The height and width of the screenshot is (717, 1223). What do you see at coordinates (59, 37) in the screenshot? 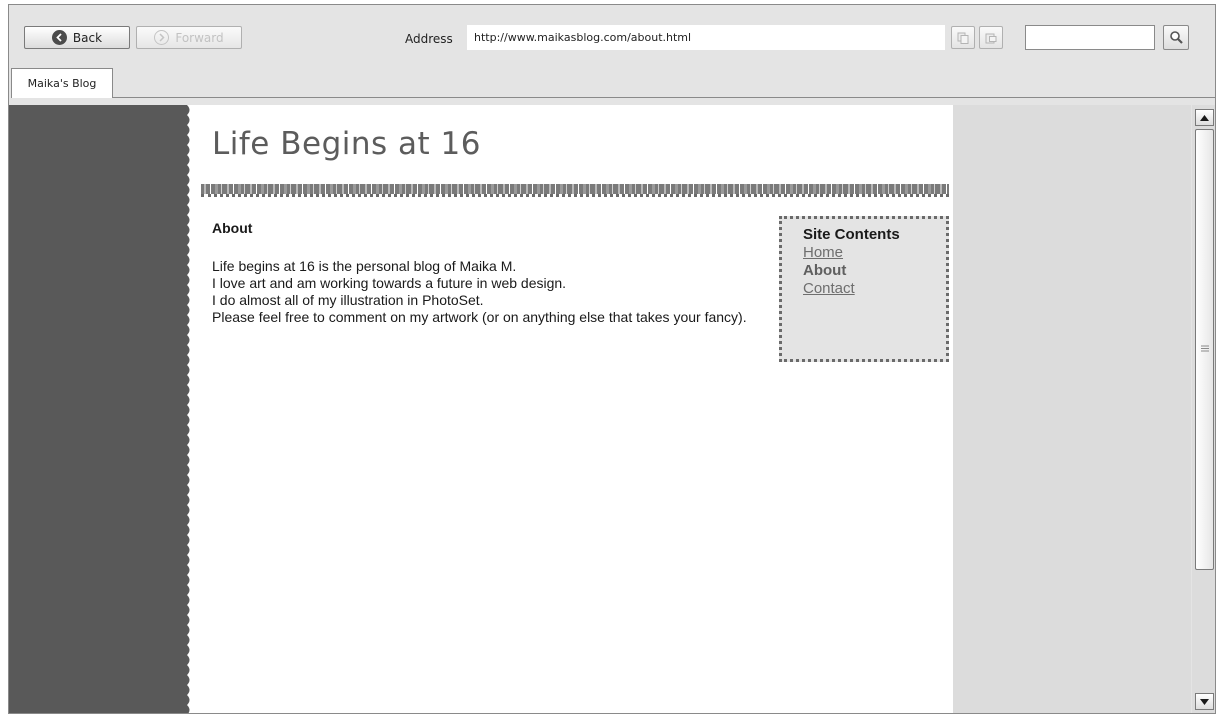
I see `back-arrow-icon` at bounding box center [59, 37].